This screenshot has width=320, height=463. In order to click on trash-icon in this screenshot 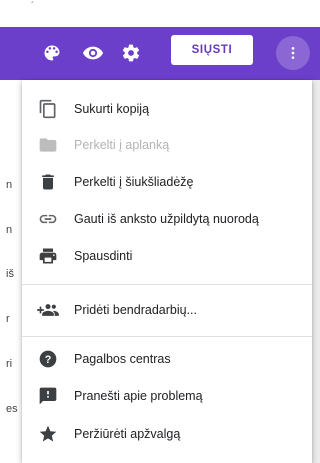, I will do `click(48, 182)`.